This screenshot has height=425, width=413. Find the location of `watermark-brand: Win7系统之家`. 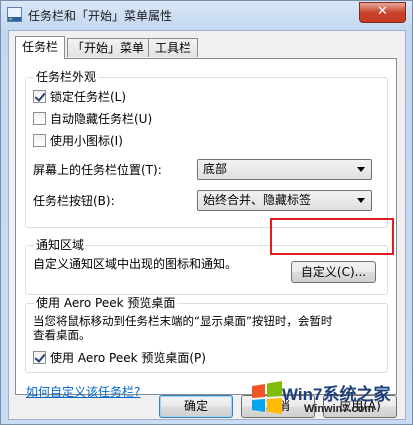

watermark-brand: Win7系统之家 is located at coordinates (336, 394).